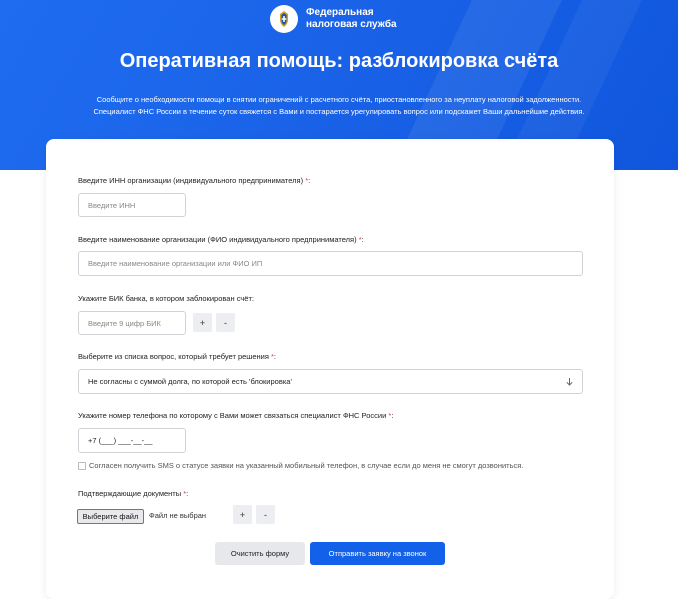 The image size is (678, 599). I want to click on fns-emblem-icon, so click(284, 19).